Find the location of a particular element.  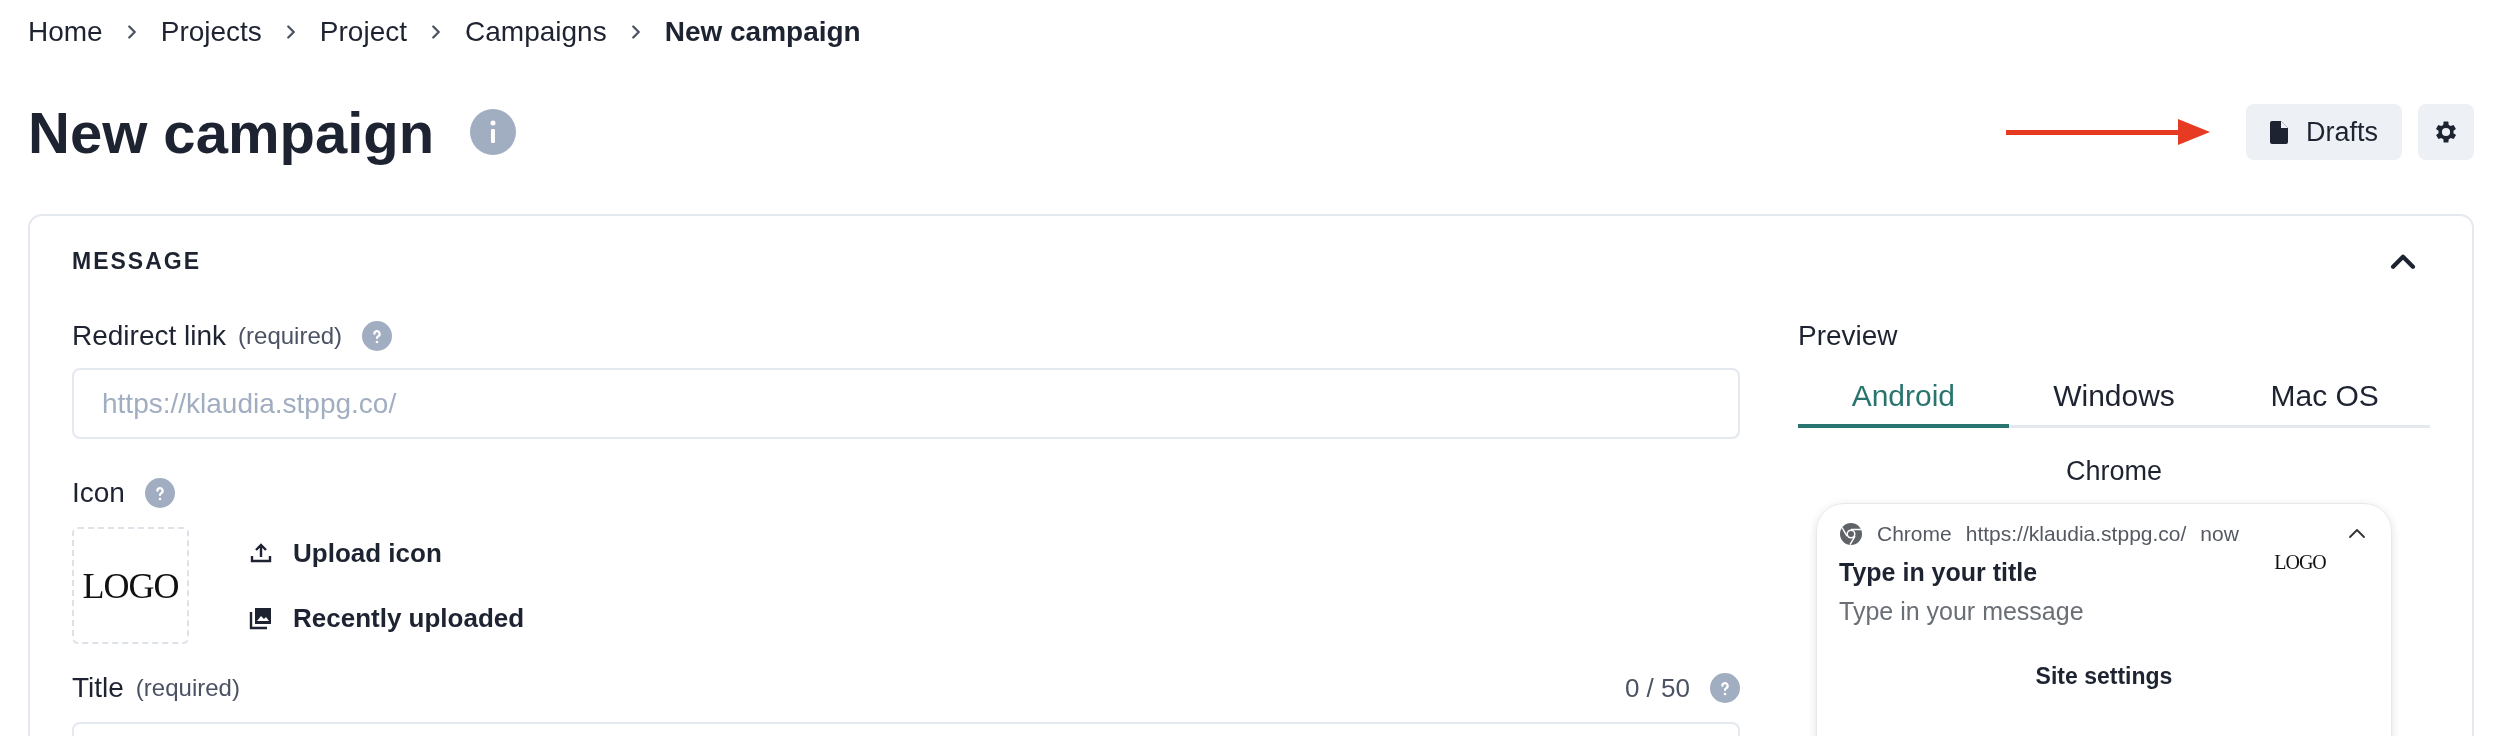

app-name: Chrome is located at coordinates (1914, 534).